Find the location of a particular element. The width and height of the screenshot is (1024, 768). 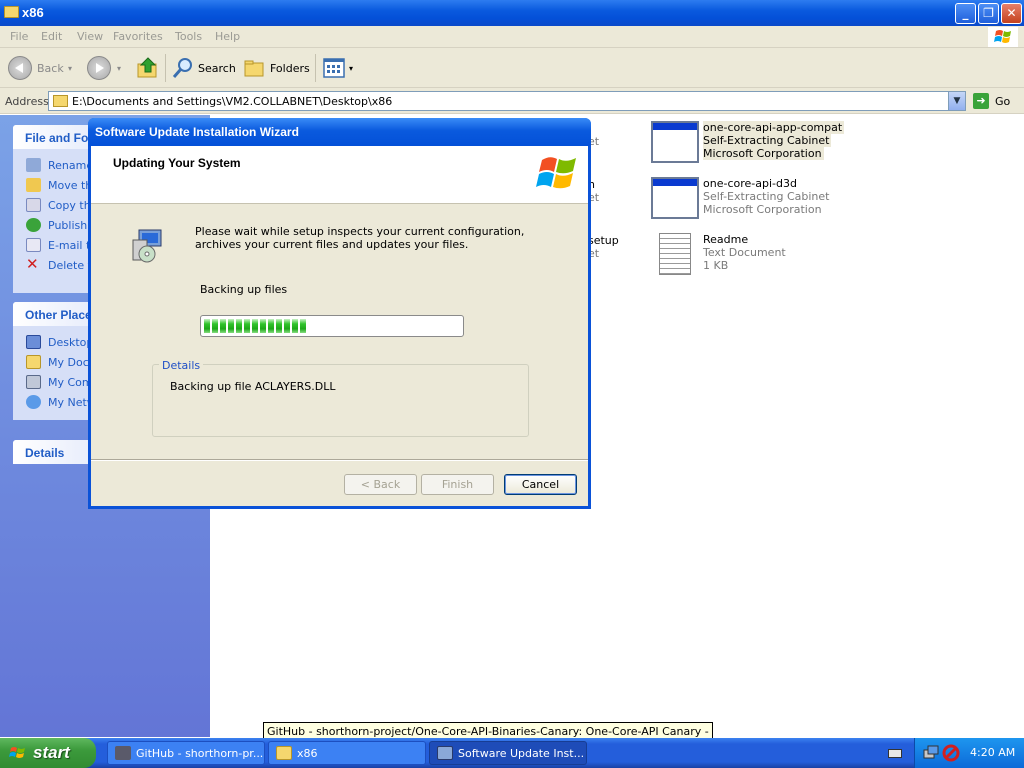

menu-help: Help is located at coordinates (227, 36).